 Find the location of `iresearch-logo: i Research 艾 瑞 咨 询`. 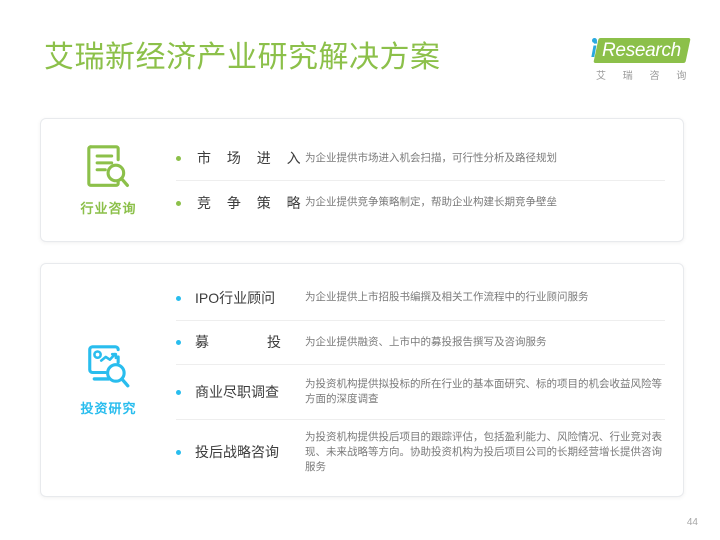

iresearch-logo: i Research 艾 瑞 咨 询 is located at coordinates (640, 62).